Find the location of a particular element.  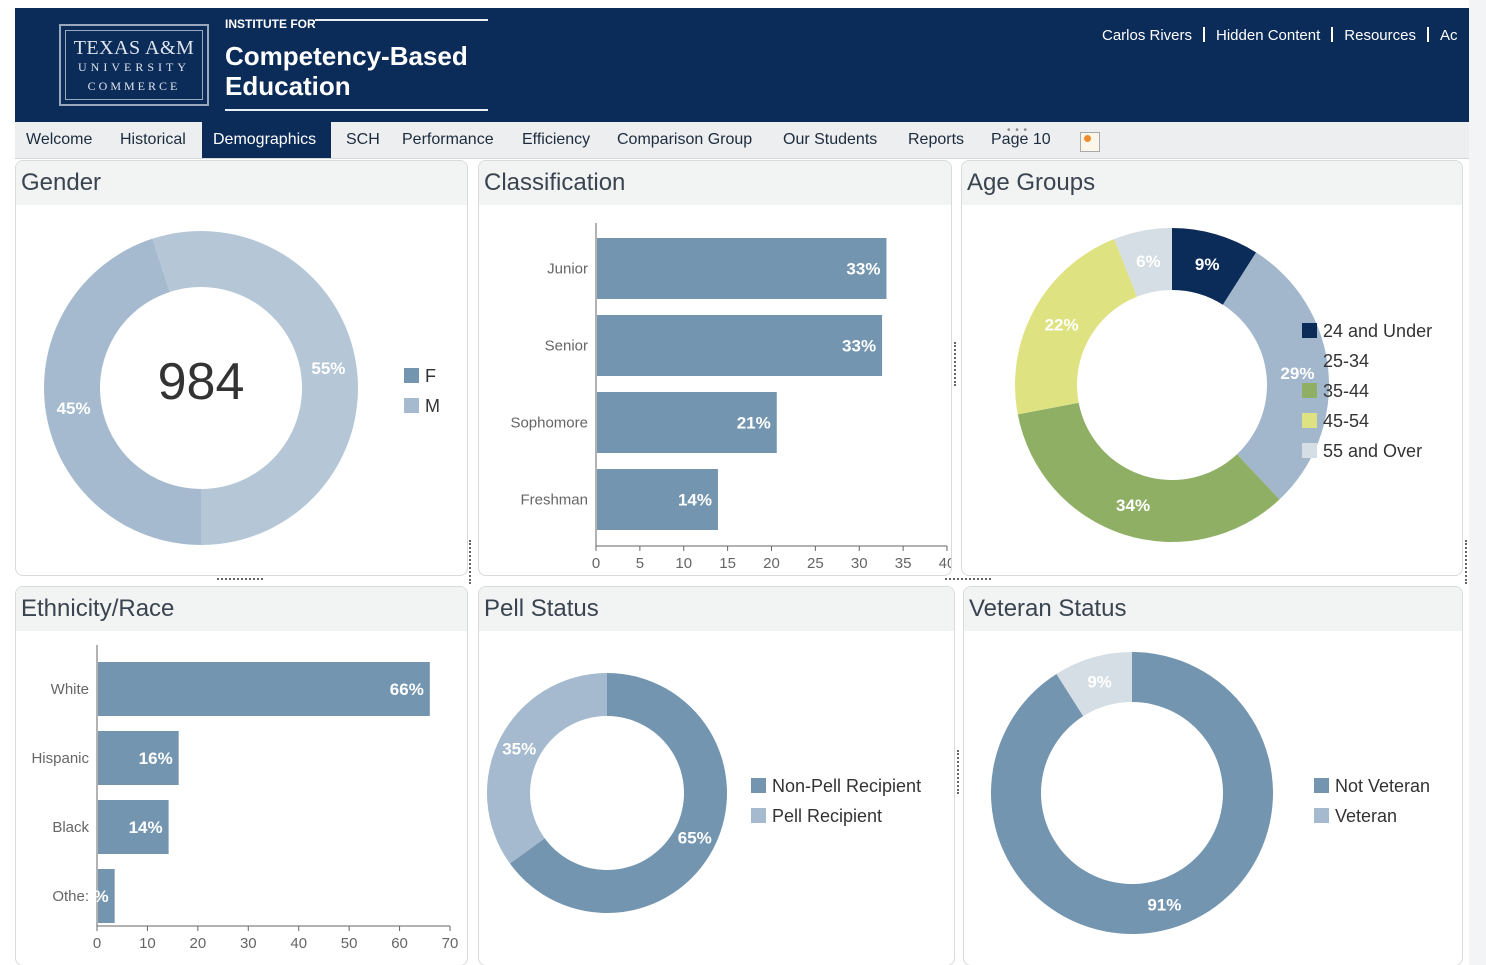

tab-demographics: Demographics is located at coordinates (266, 140).